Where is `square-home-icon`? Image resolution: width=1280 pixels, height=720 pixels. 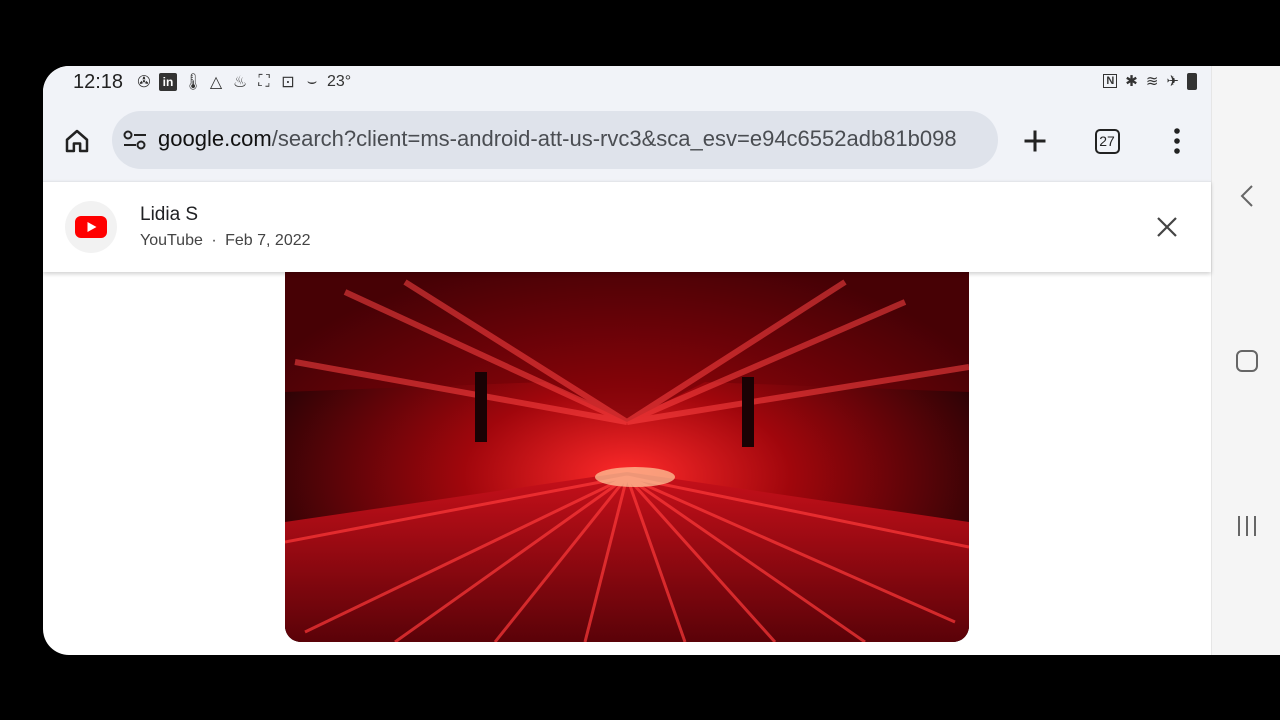 square-home-icon is located at coordinates (1247, 361).